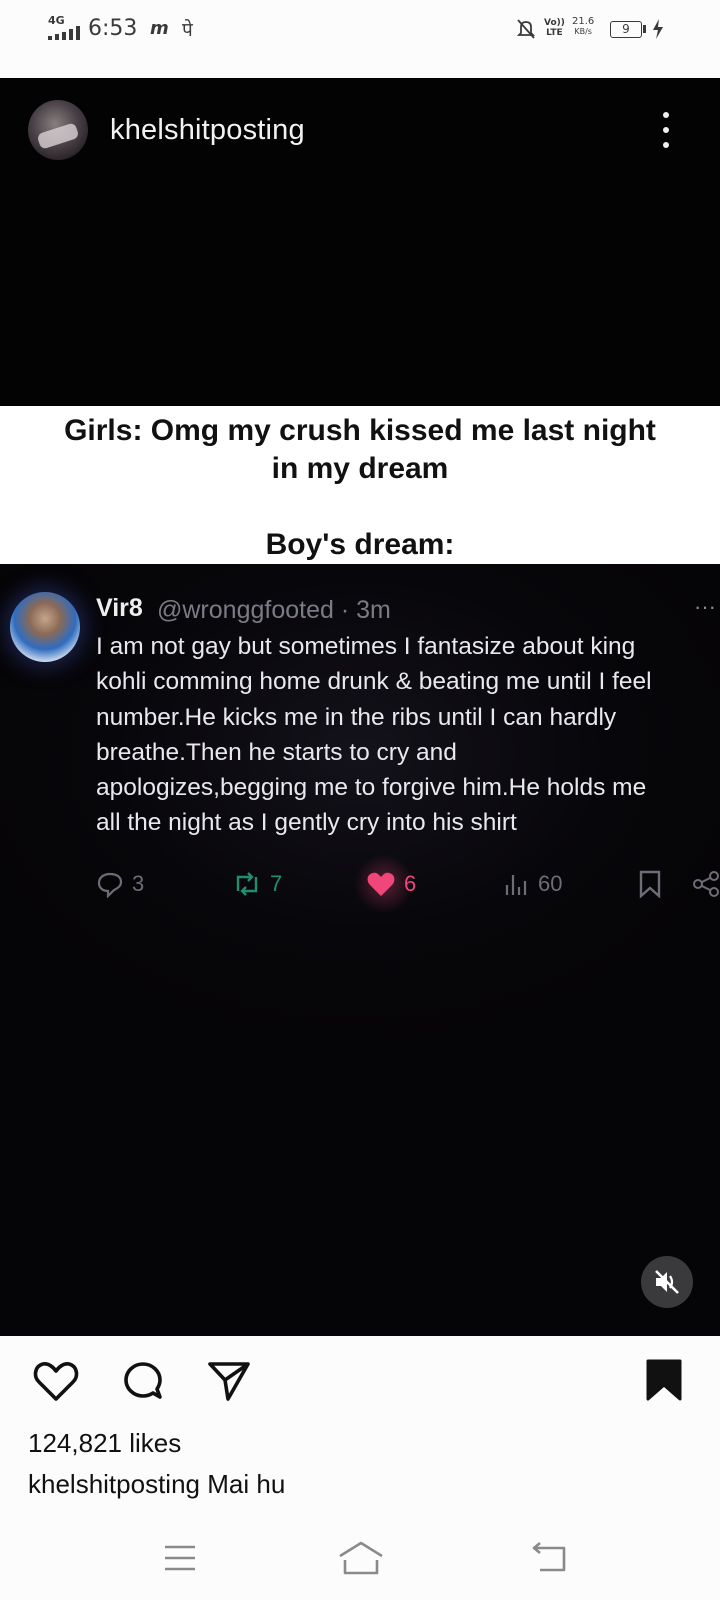 The width and height of the screenshot is (720, 1600). Describe the element at coordinates (187, 30) in the screenshot. I see `notification-pe-icon: पे` at that location.